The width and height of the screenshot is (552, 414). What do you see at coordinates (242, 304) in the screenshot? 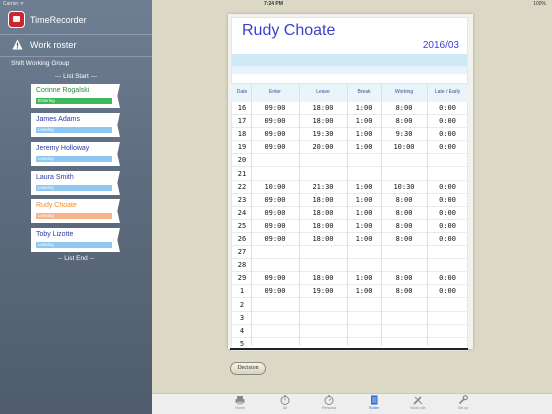
I see `cell-date: 2` at bounding box center [242, 304].